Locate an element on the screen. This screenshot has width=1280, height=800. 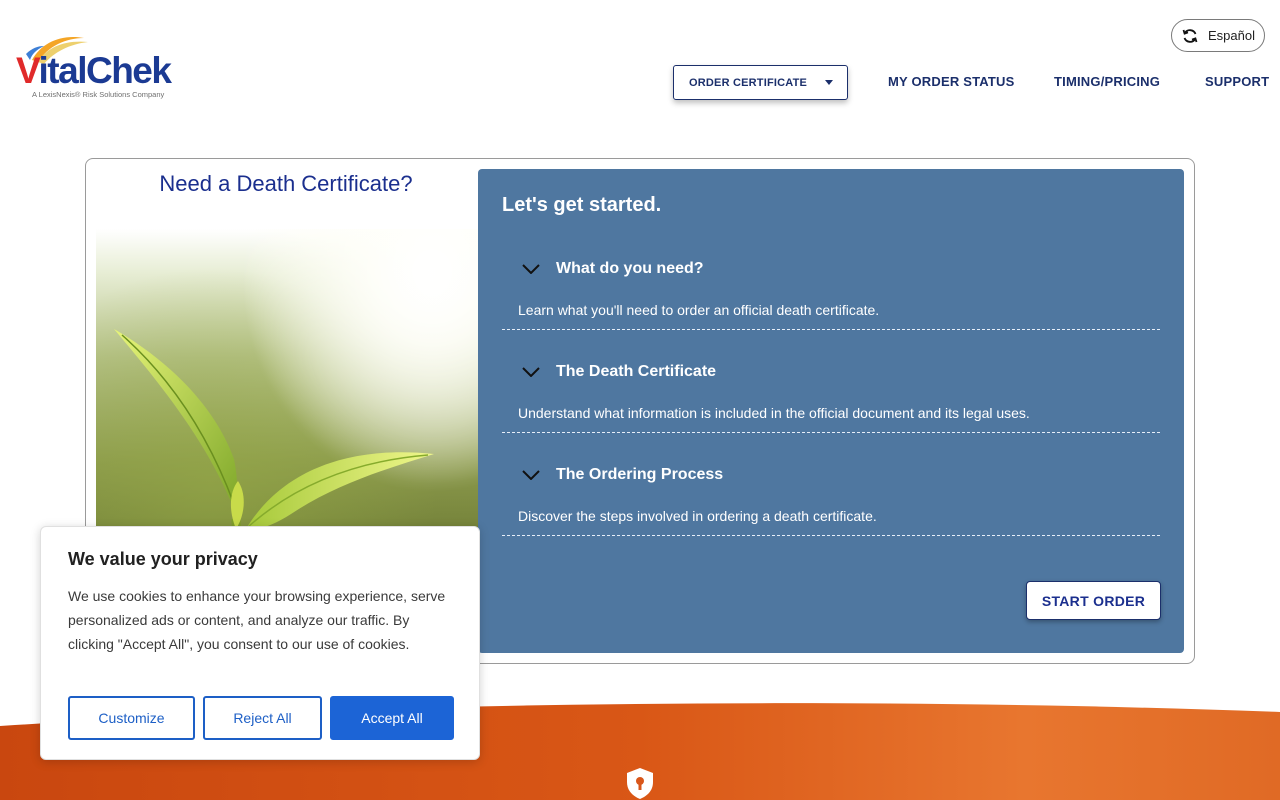
caret-down-icon is located at coordinates (829, 82).